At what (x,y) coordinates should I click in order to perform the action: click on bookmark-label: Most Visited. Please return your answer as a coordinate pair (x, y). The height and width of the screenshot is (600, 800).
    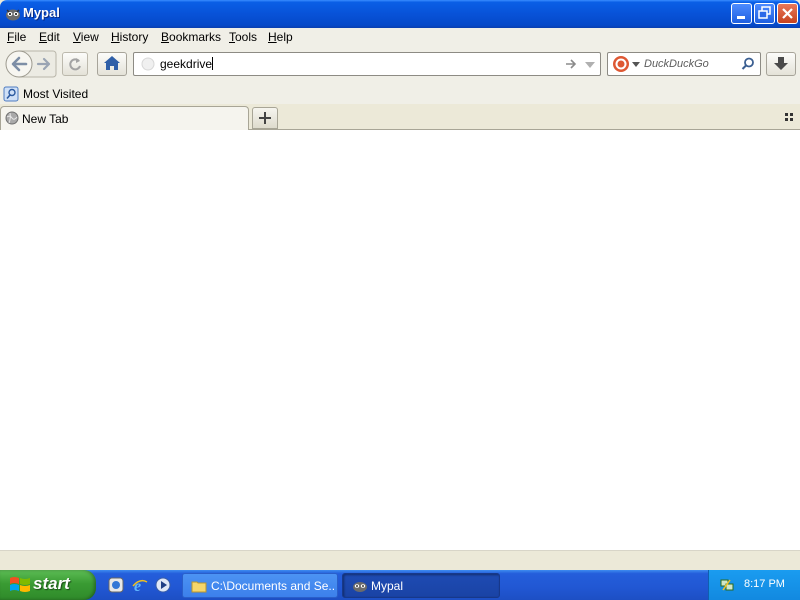
    Looking at the image, I should click on (56, 94).